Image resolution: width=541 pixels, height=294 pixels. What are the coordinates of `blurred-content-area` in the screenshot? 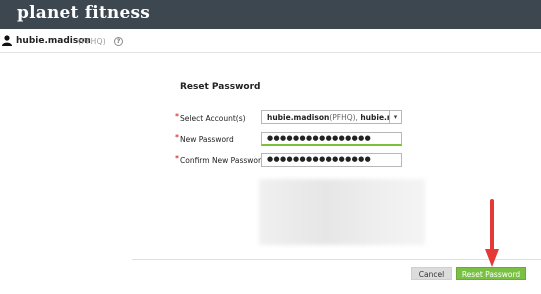 It's located at (342, 212).